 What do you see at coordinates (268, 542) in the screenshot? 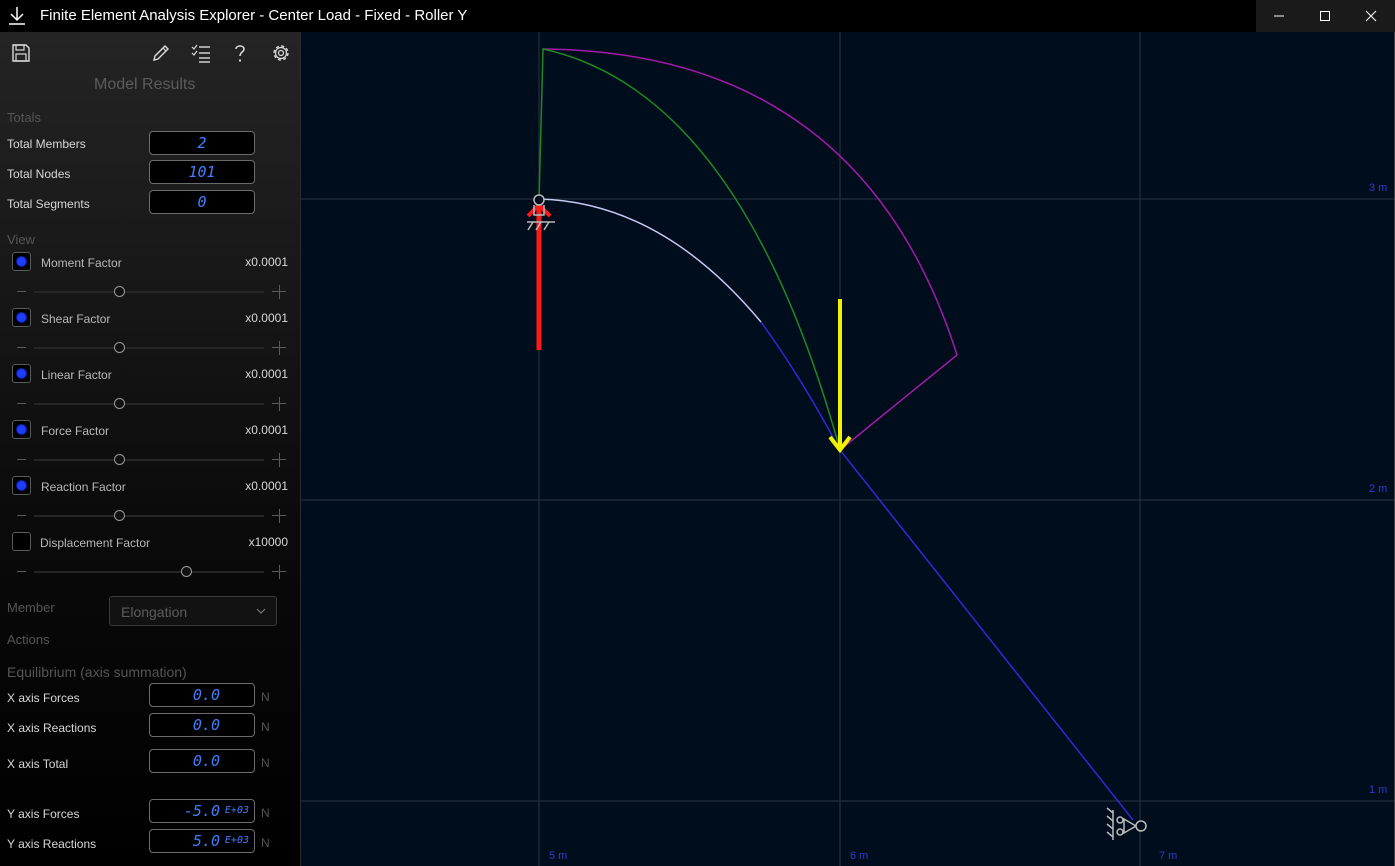
I see `displacement-factor-value: x10000` at bounding box center [268, 542].